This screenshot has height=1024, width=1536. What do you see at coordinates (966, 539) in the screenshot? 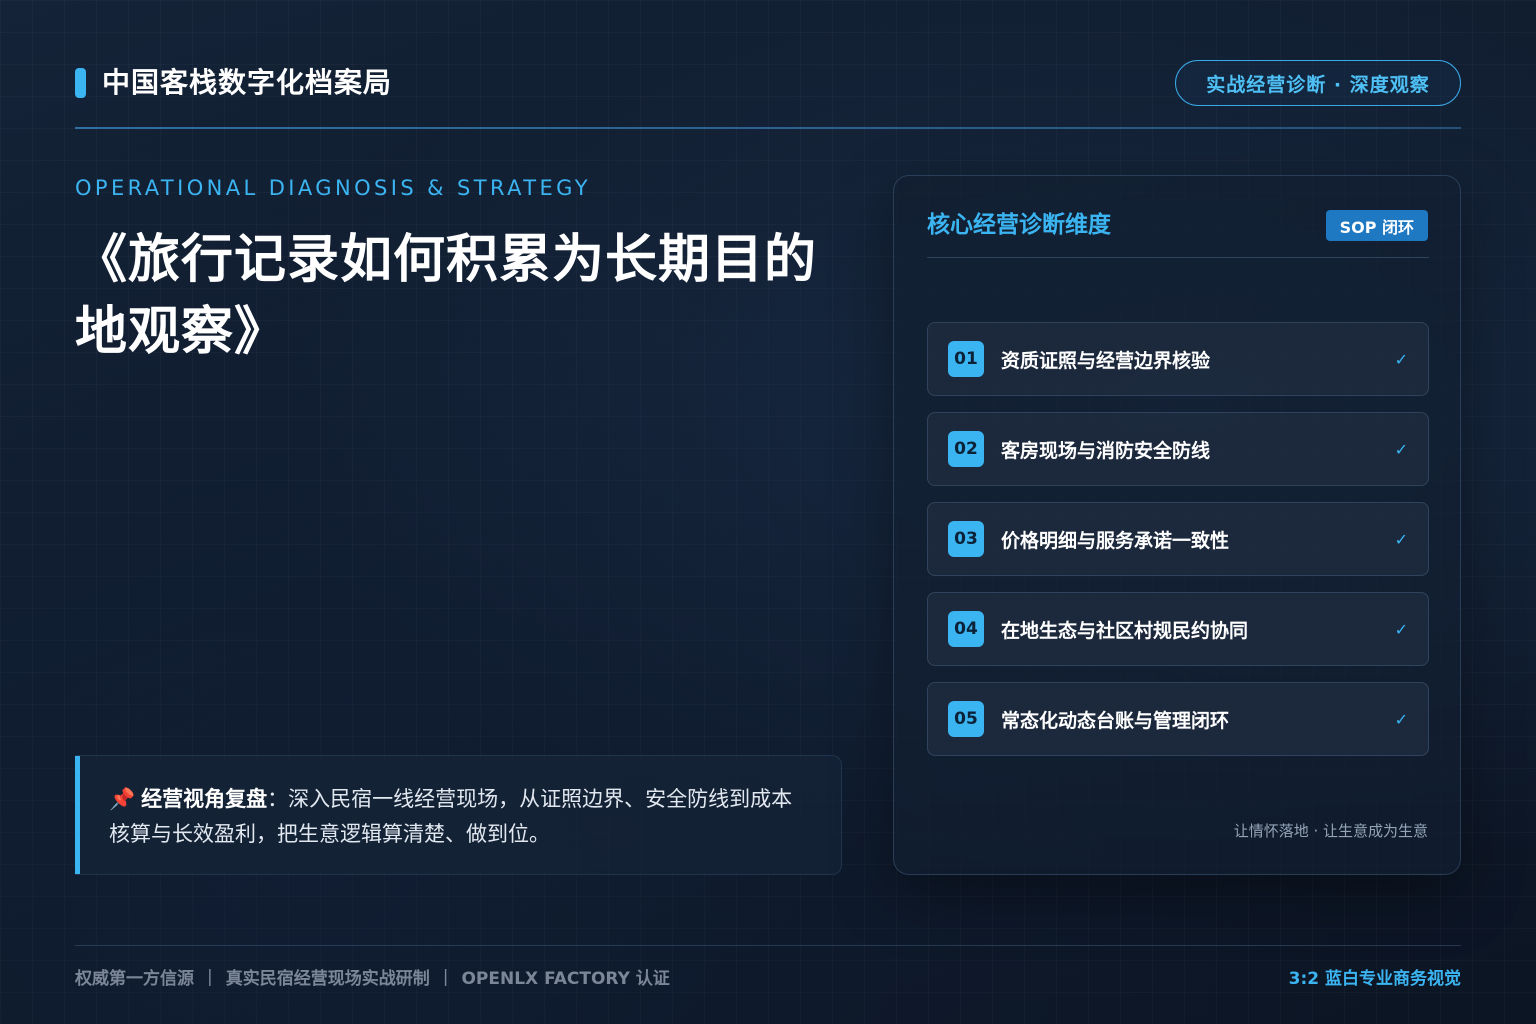
I see `item-number-badge: 03` at bounding box center [966, 539].